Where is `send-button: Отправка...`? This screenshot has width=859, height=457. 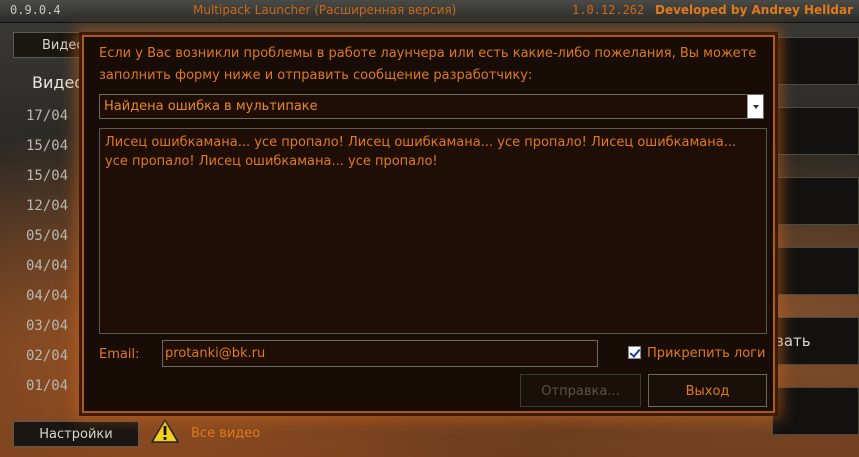 send-button: Отправка... is located at coordinates (580, 390).